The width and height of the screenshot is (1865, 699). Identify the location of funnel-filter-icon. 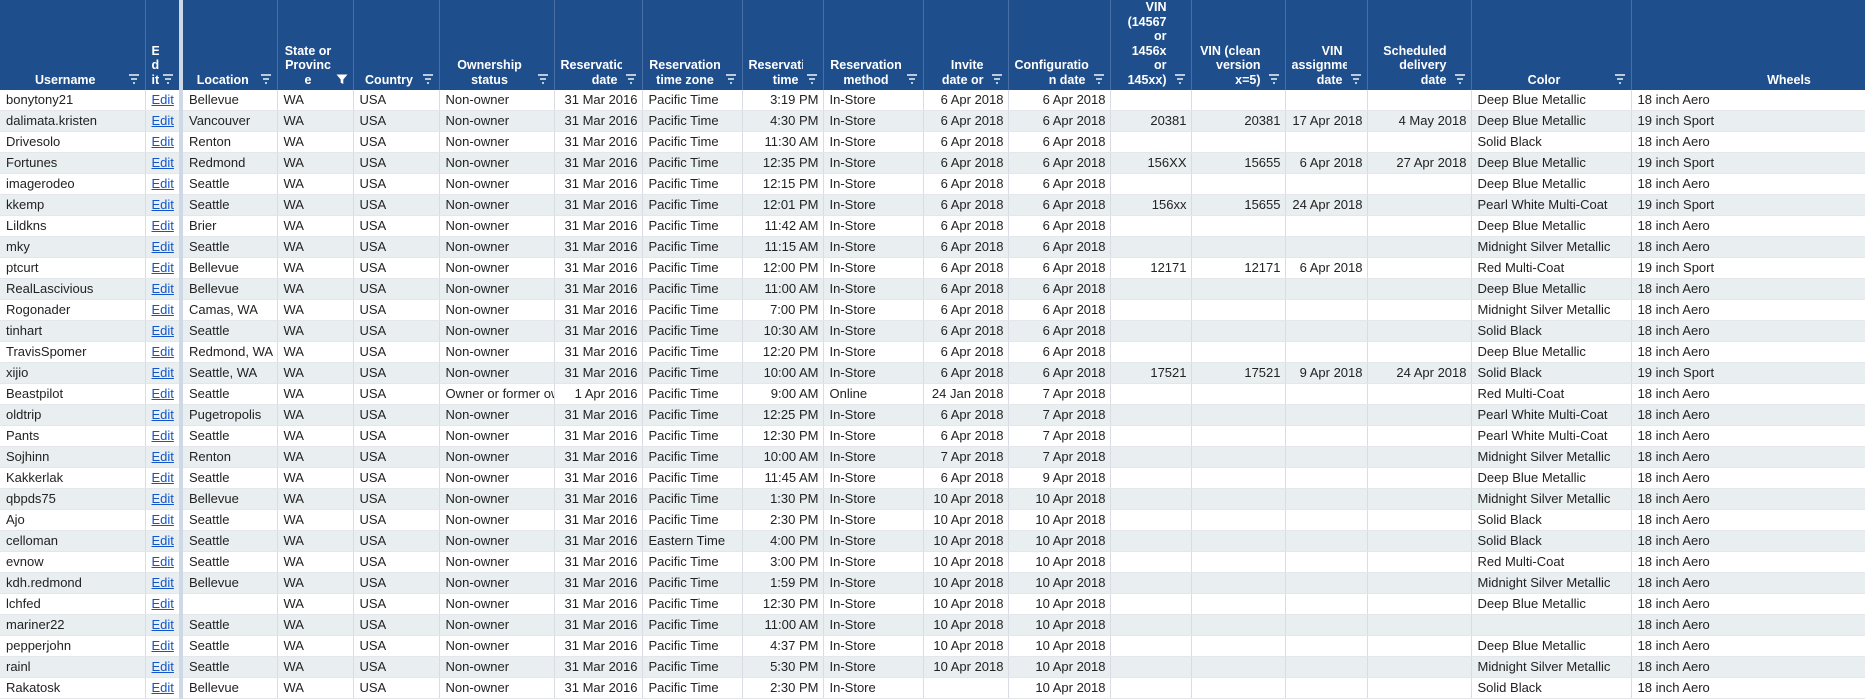
(342, 79).